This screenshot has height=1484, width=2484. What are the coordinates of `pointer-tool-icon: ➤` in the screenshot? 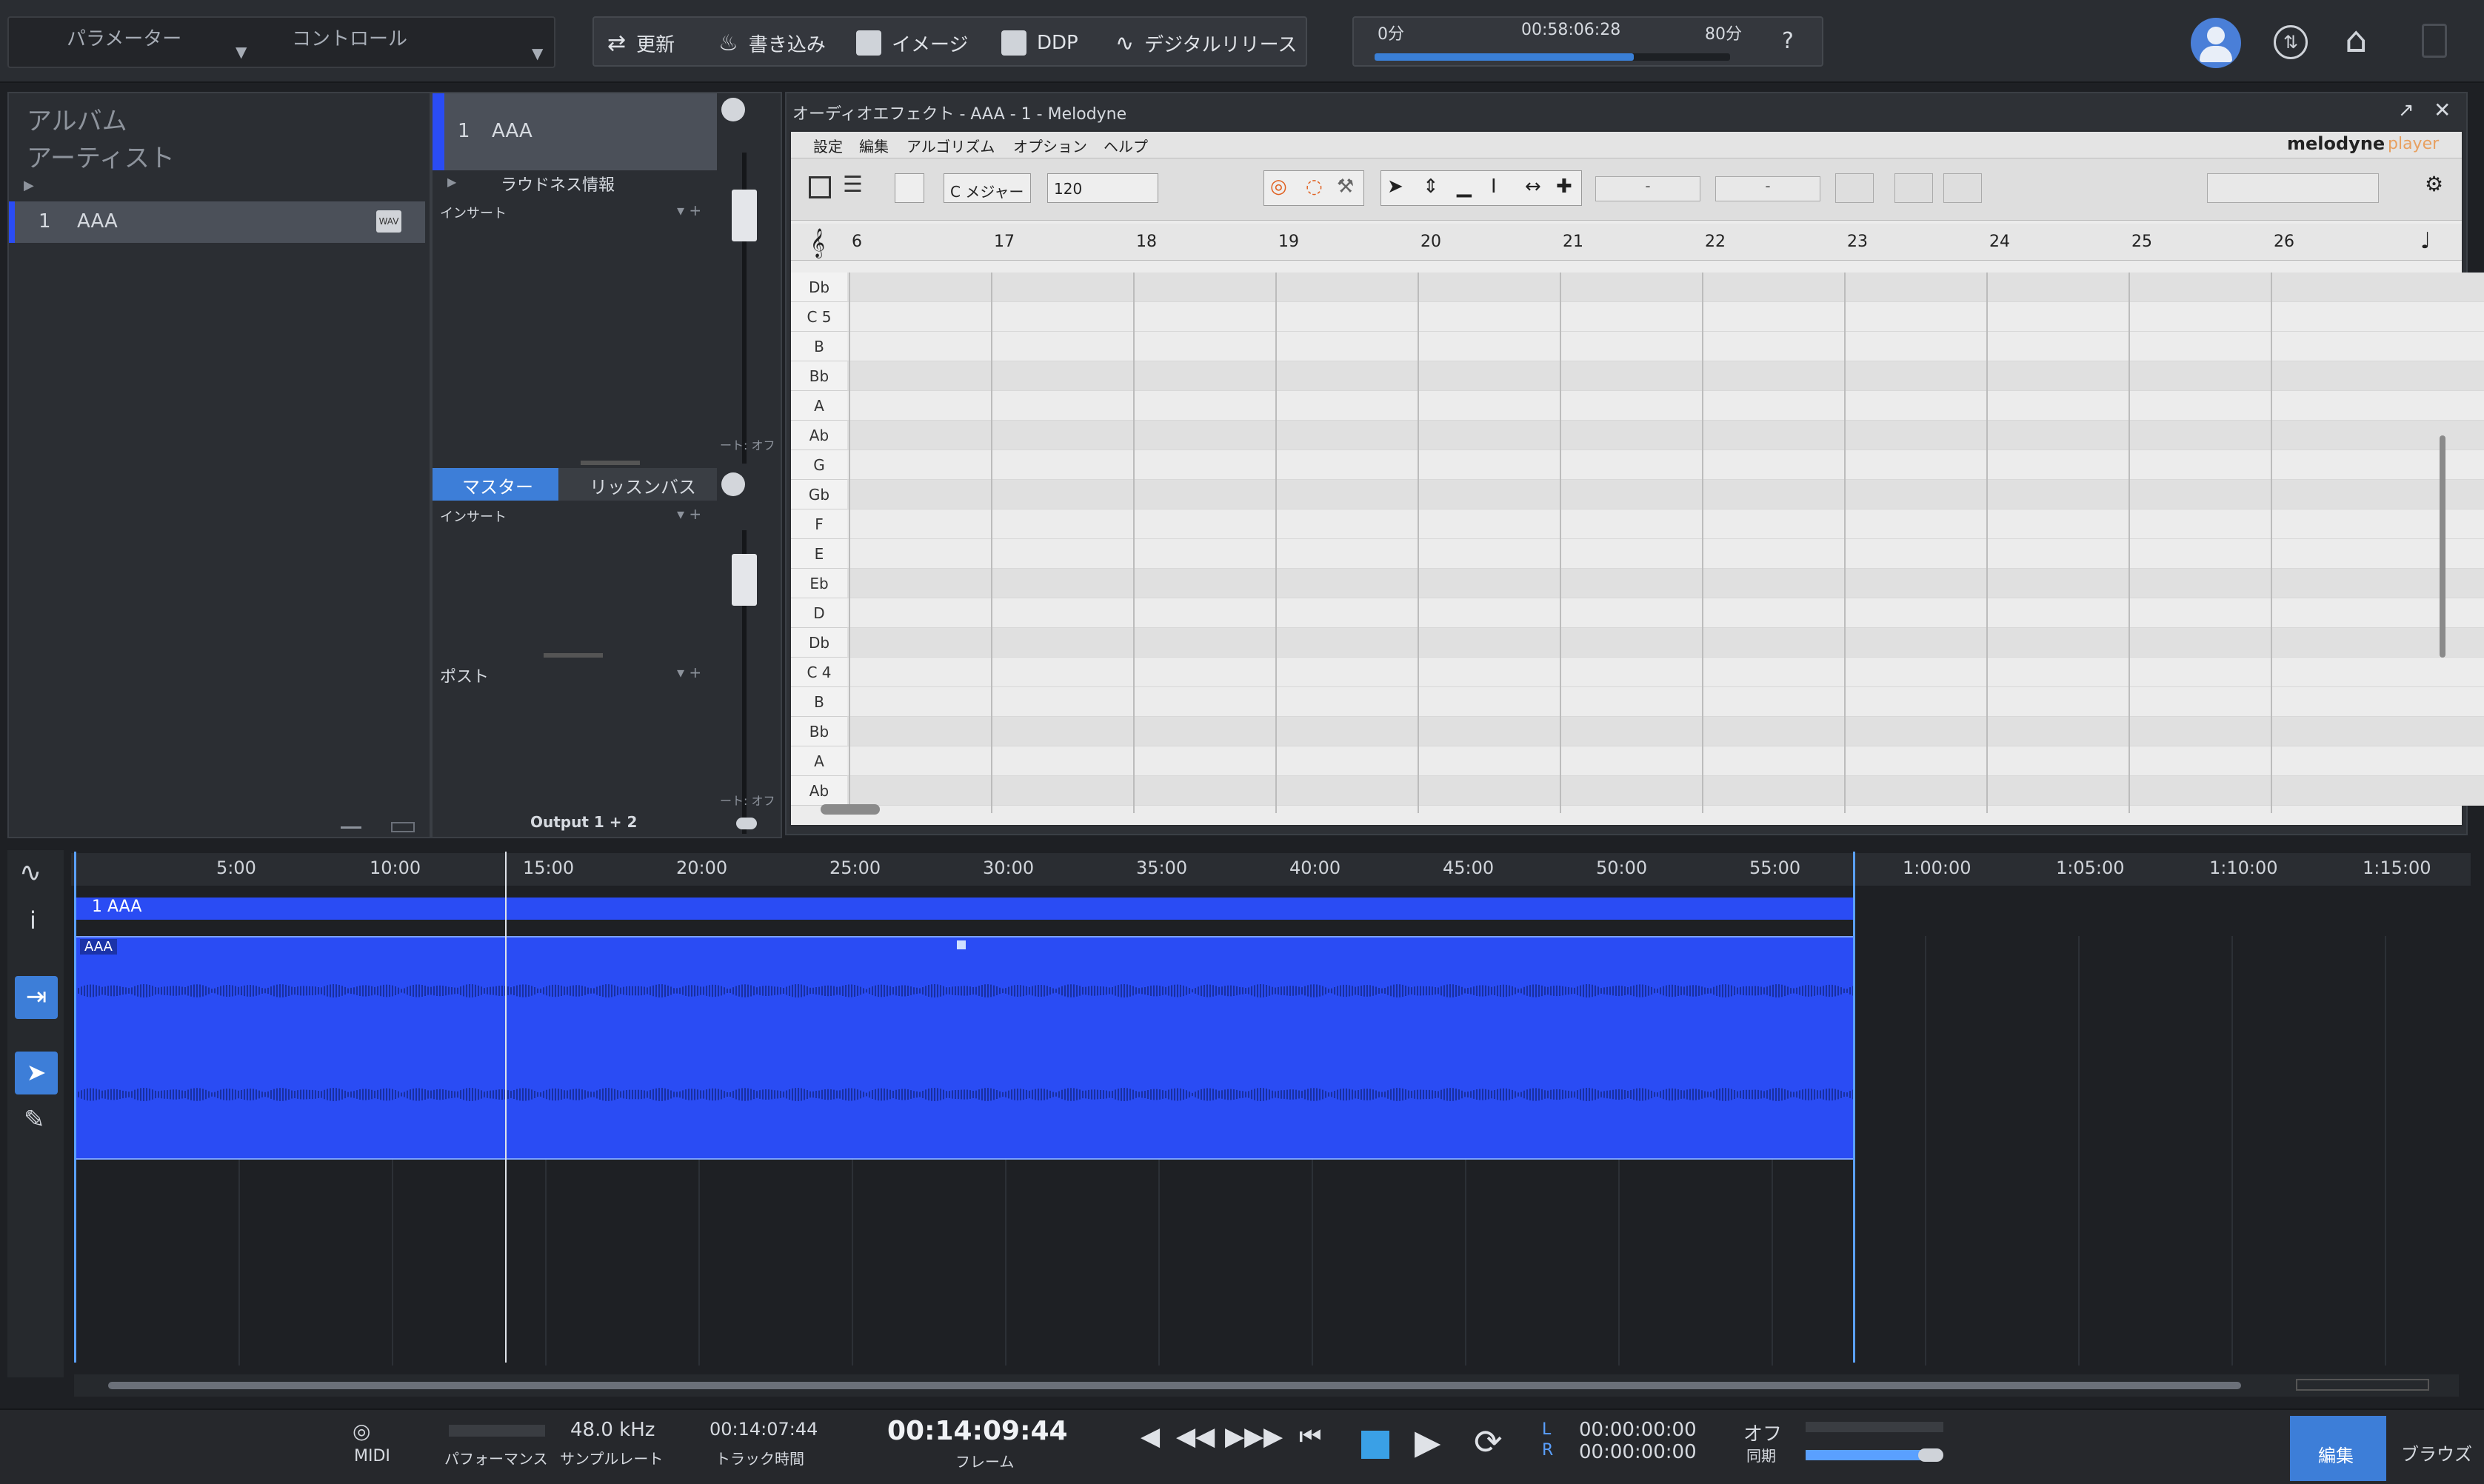 It's located at (1395, 187).